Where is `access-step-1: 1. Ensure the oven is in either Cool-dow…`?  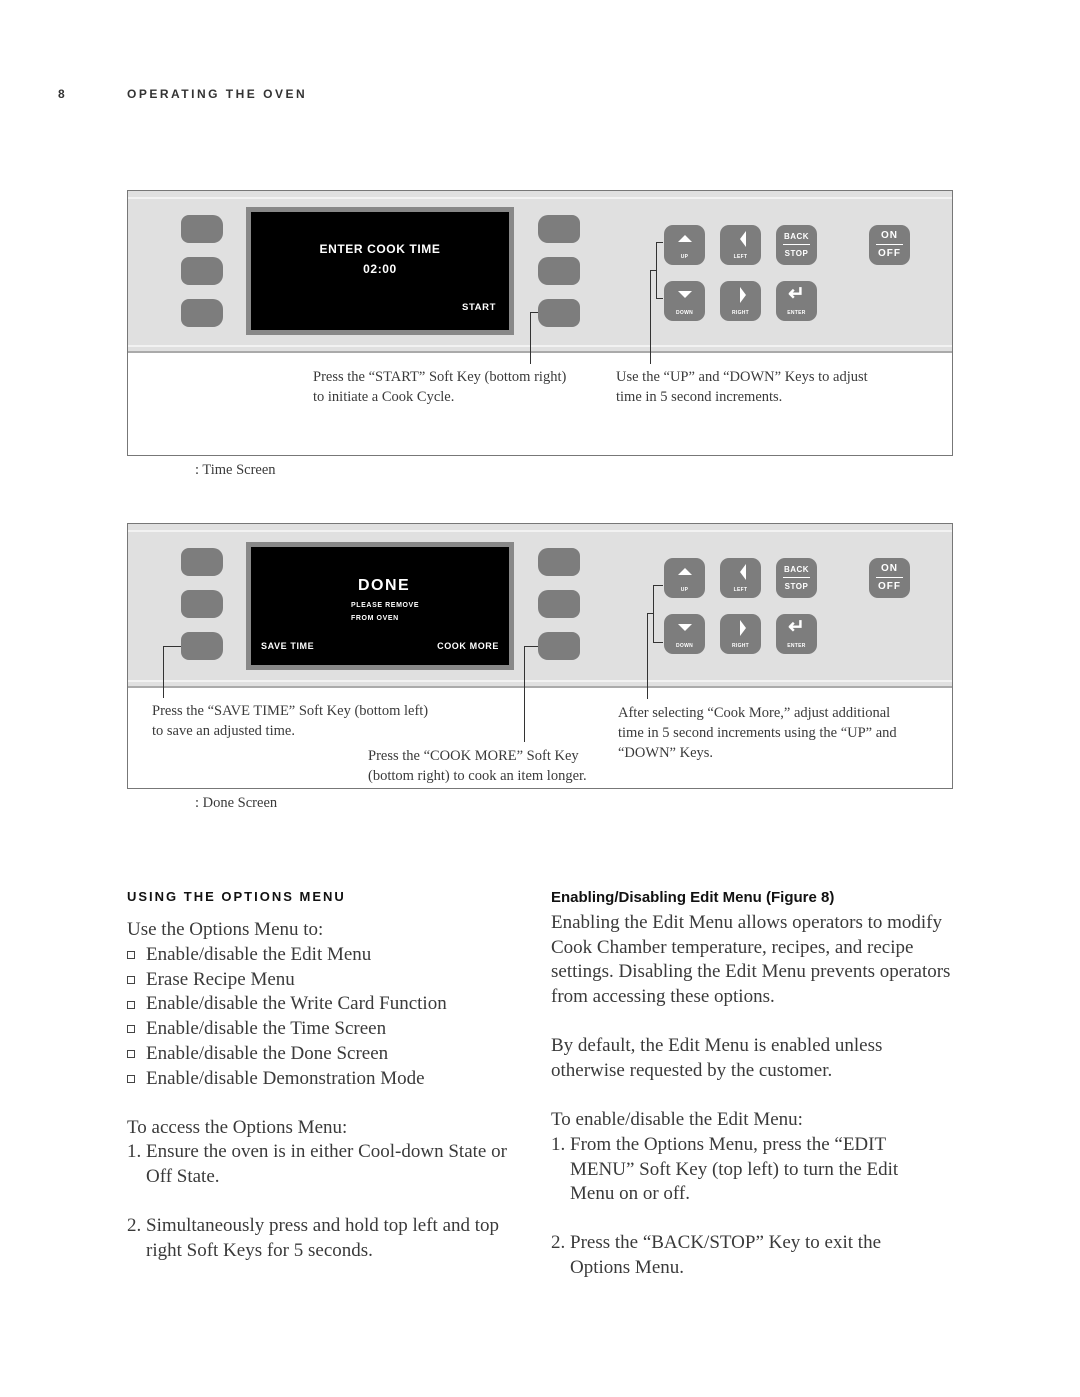
access-step-1: 1. Ensure the oven is in either Cool-dow… is located at coordinates (317, 1164).